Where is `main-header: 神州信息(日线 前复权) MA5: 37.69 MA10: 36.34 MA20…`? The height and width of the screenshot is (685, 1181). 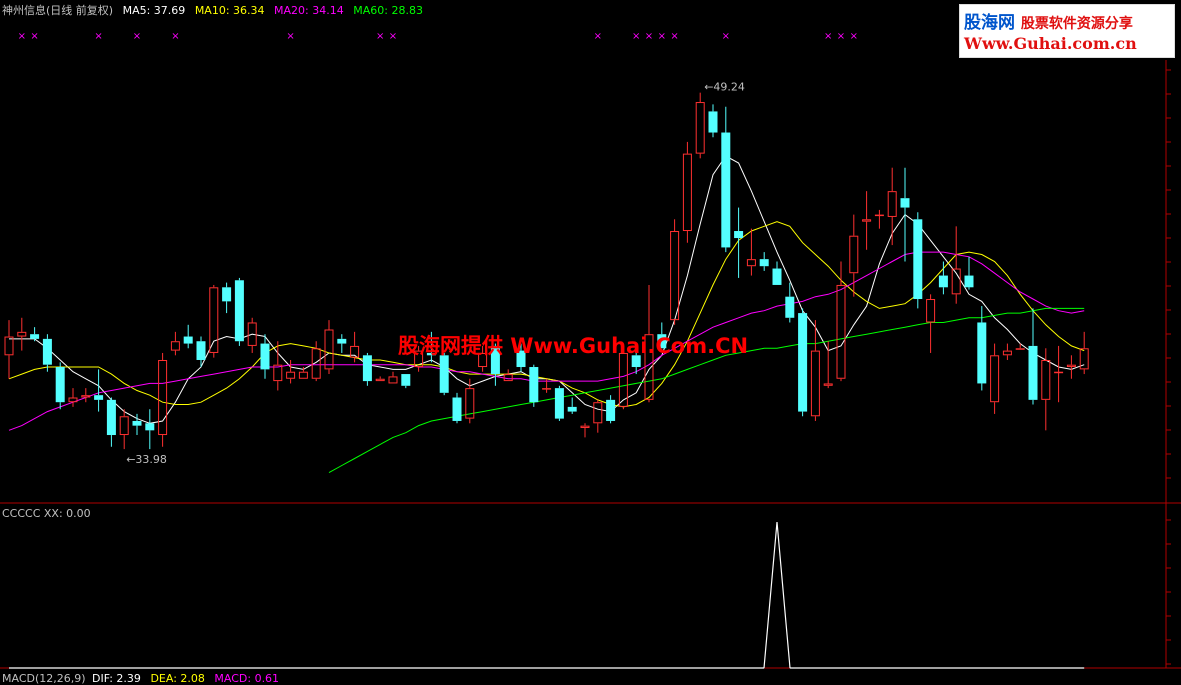
main-header: 神州信息(日线 前复权) MA5: 37.69 MA10: 36.34 MA20… is located at coordinates (215, 10).